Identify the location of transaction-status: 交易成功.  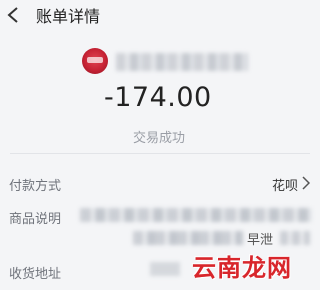
(159, 138).